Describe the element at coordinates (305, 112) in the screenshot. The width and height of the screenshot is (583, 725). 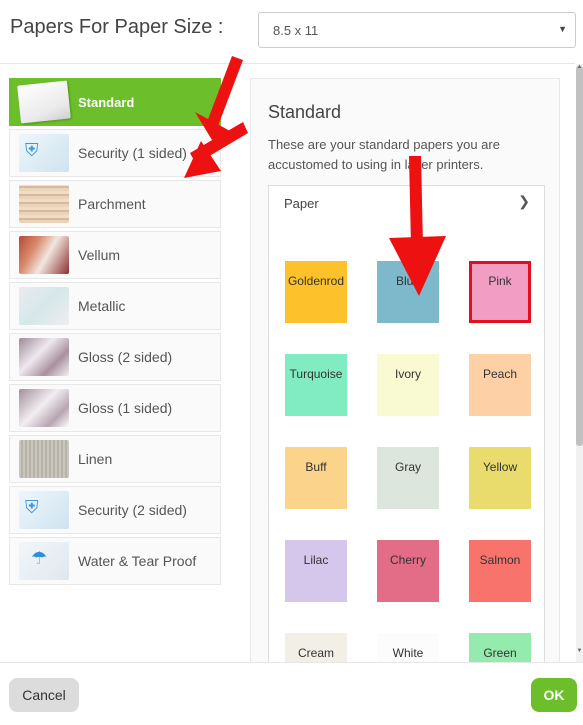
I see `section-title: Standard` at that location.